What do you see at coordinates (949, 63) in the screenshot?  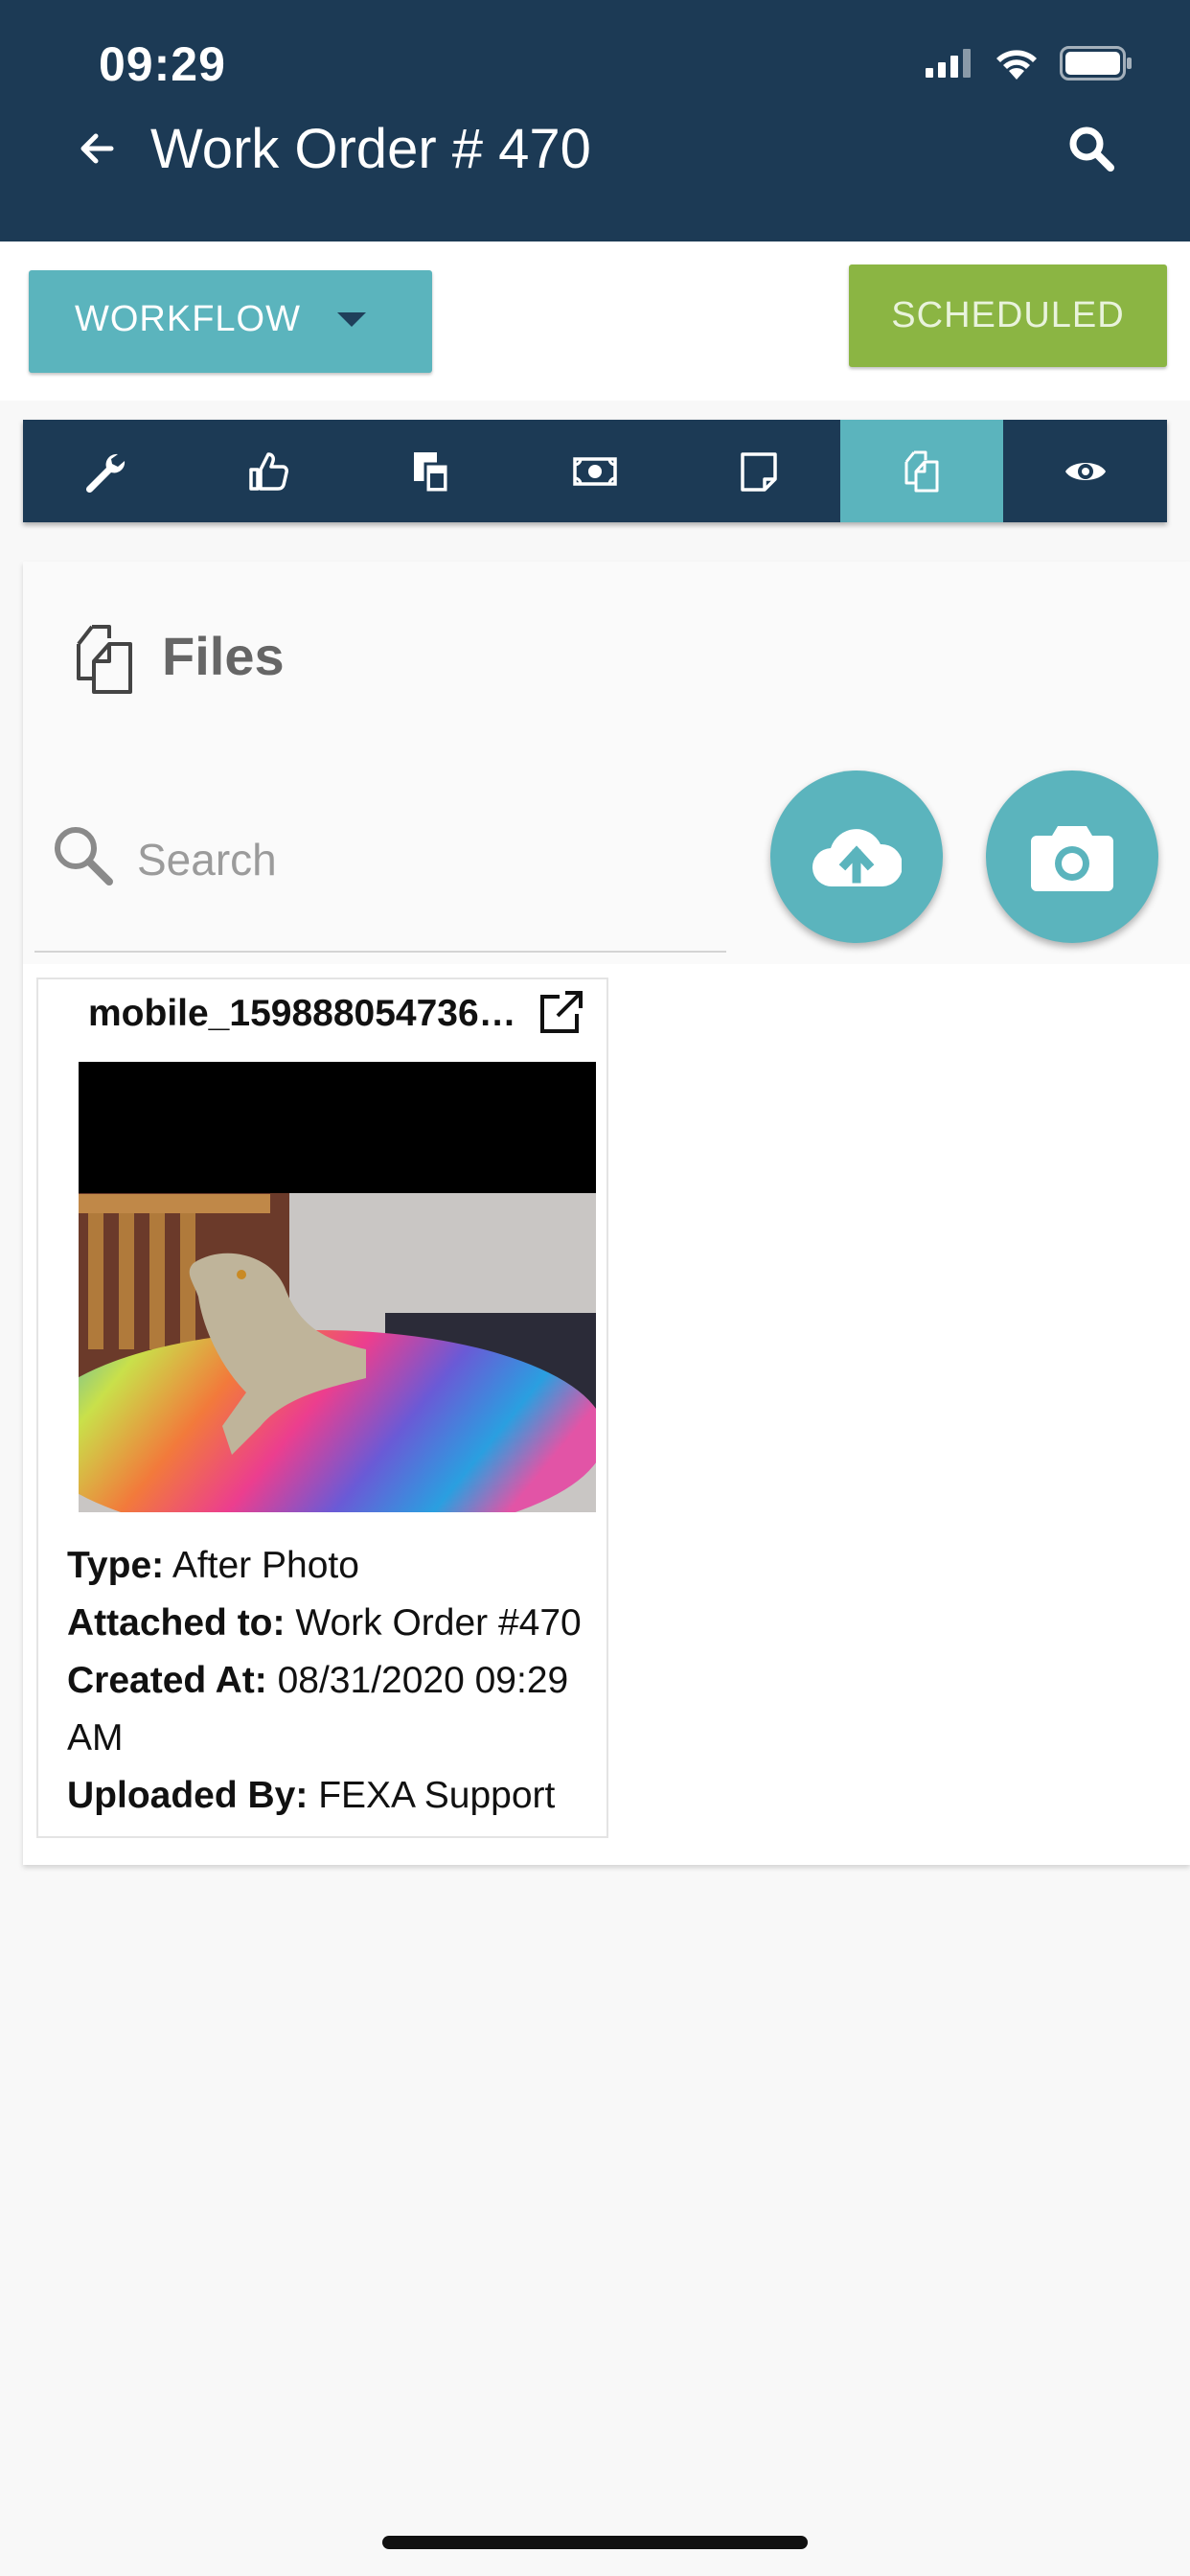 I see `cellular-signal-icon` at bounding box center [949, 63].